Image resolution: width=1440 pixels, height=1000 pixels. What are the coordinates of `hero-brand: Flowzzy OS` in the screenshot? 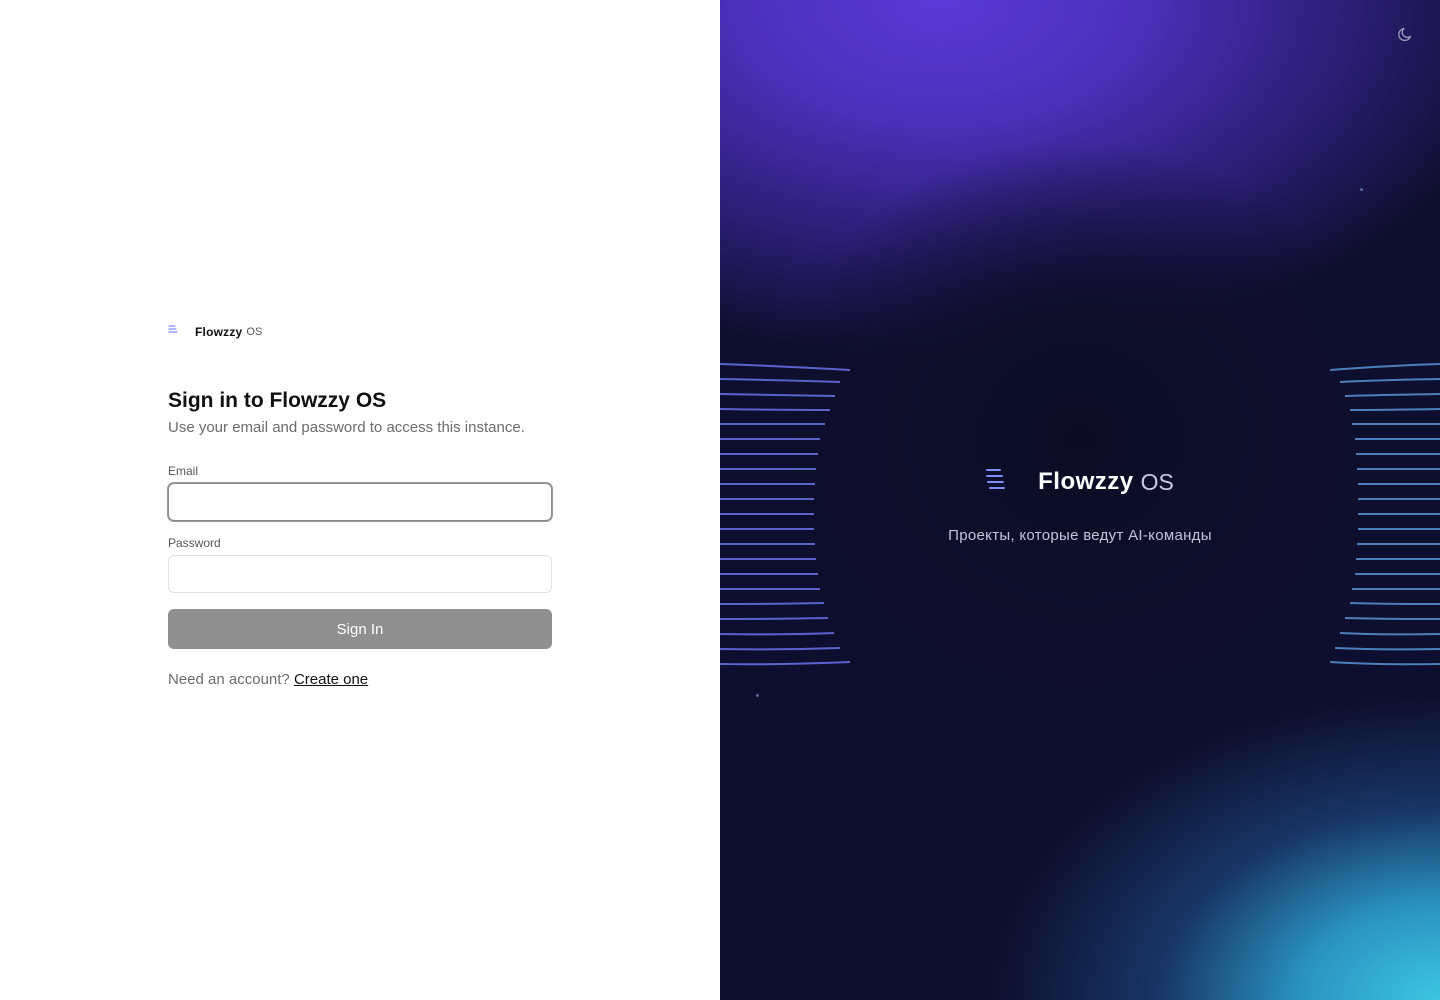 It's located at (1080, 482).